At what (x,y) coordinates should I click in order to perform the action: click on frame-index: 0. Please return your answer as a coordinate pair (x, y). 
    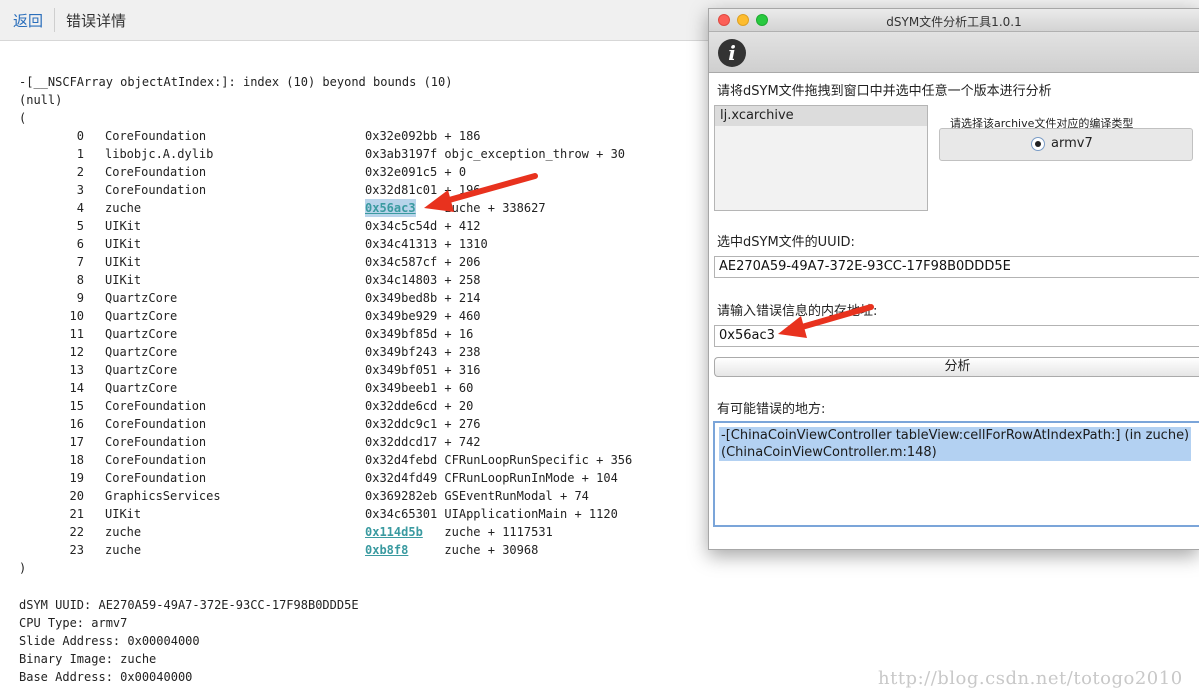
    Looking at the image, I should click on (80, 136).